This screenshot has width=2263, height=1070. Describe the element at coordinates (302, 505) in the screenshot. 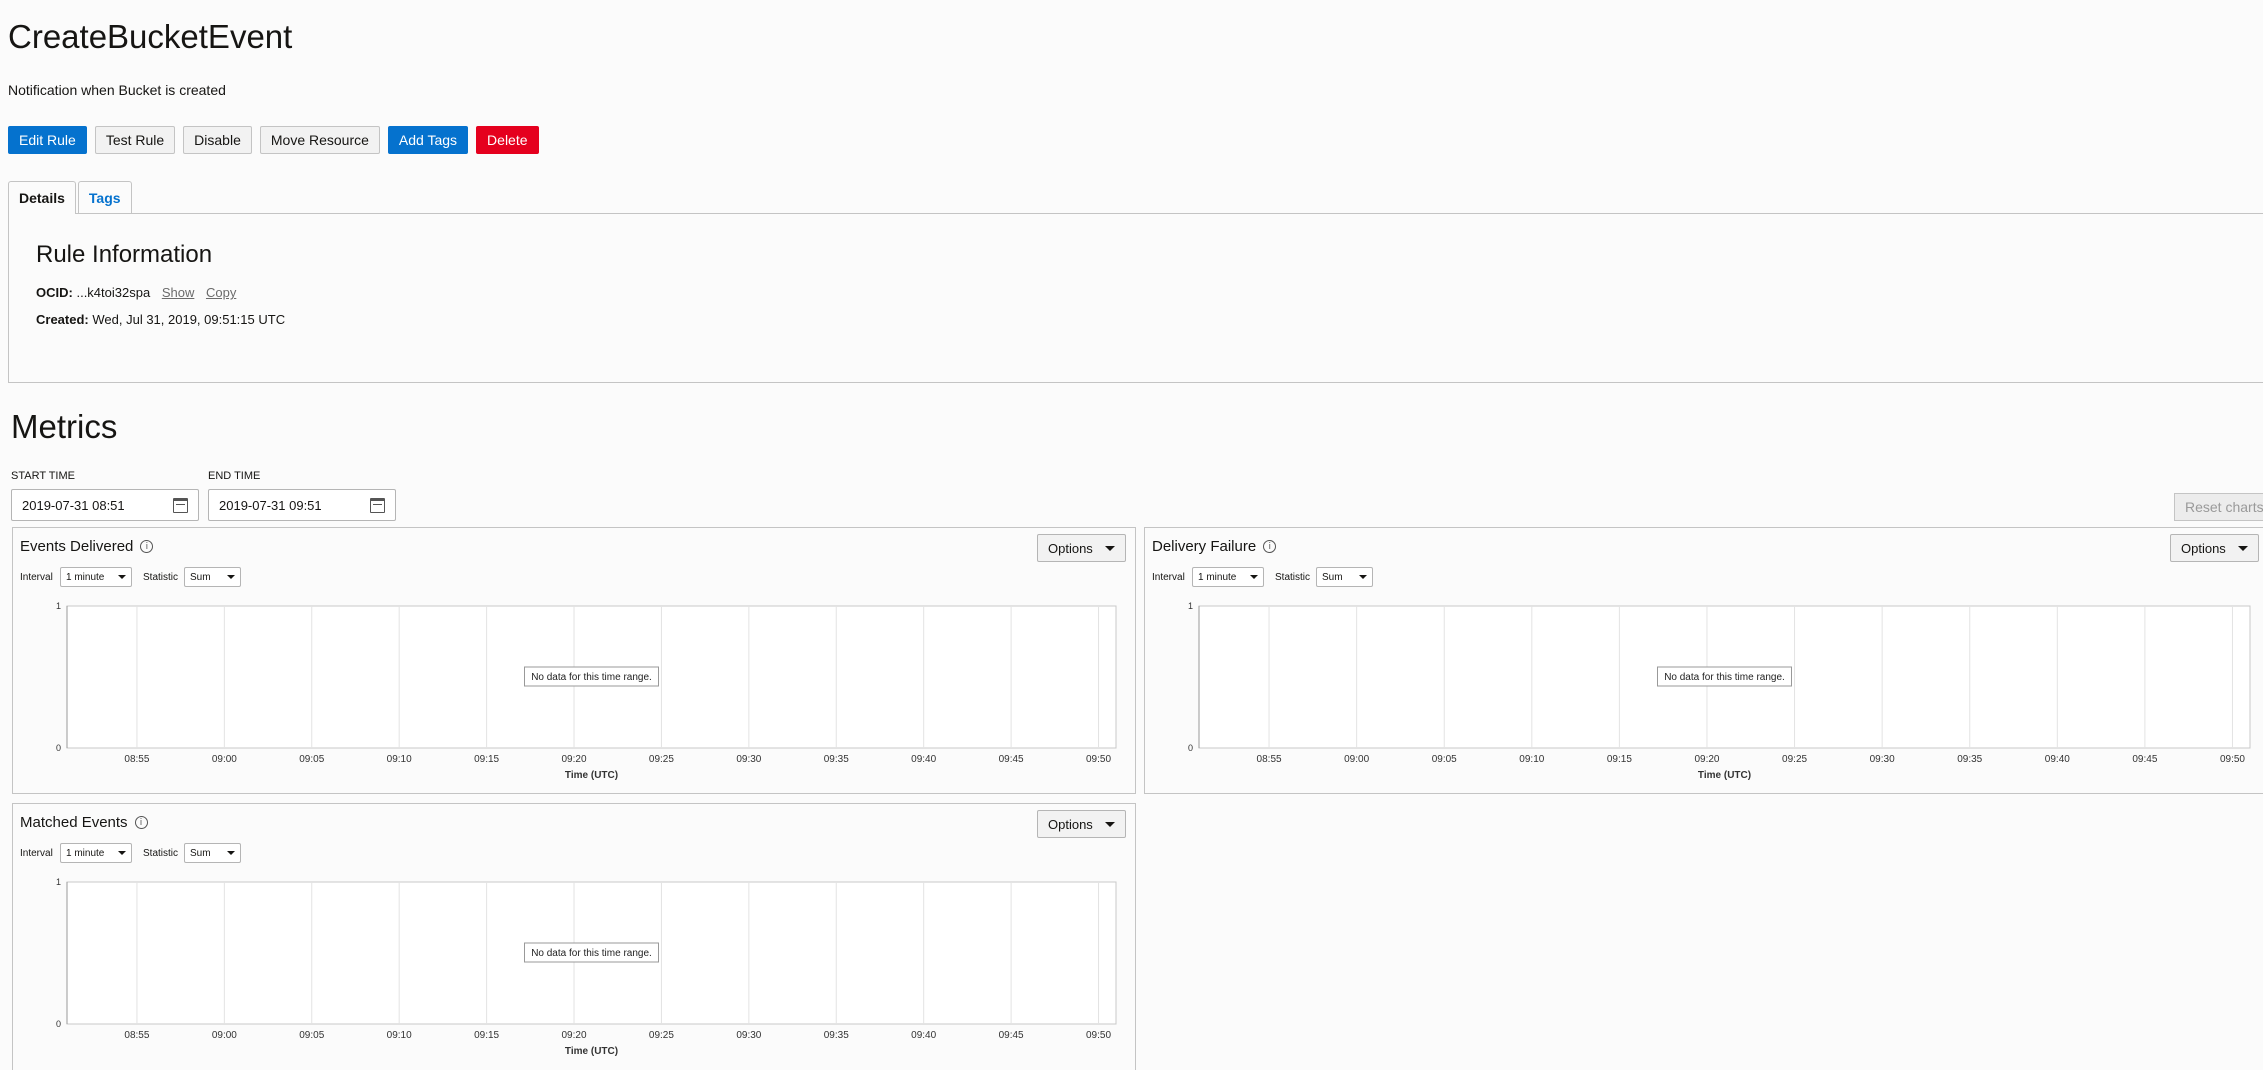

I see `end-time-input: 2019-07-31 09:51` at that location.